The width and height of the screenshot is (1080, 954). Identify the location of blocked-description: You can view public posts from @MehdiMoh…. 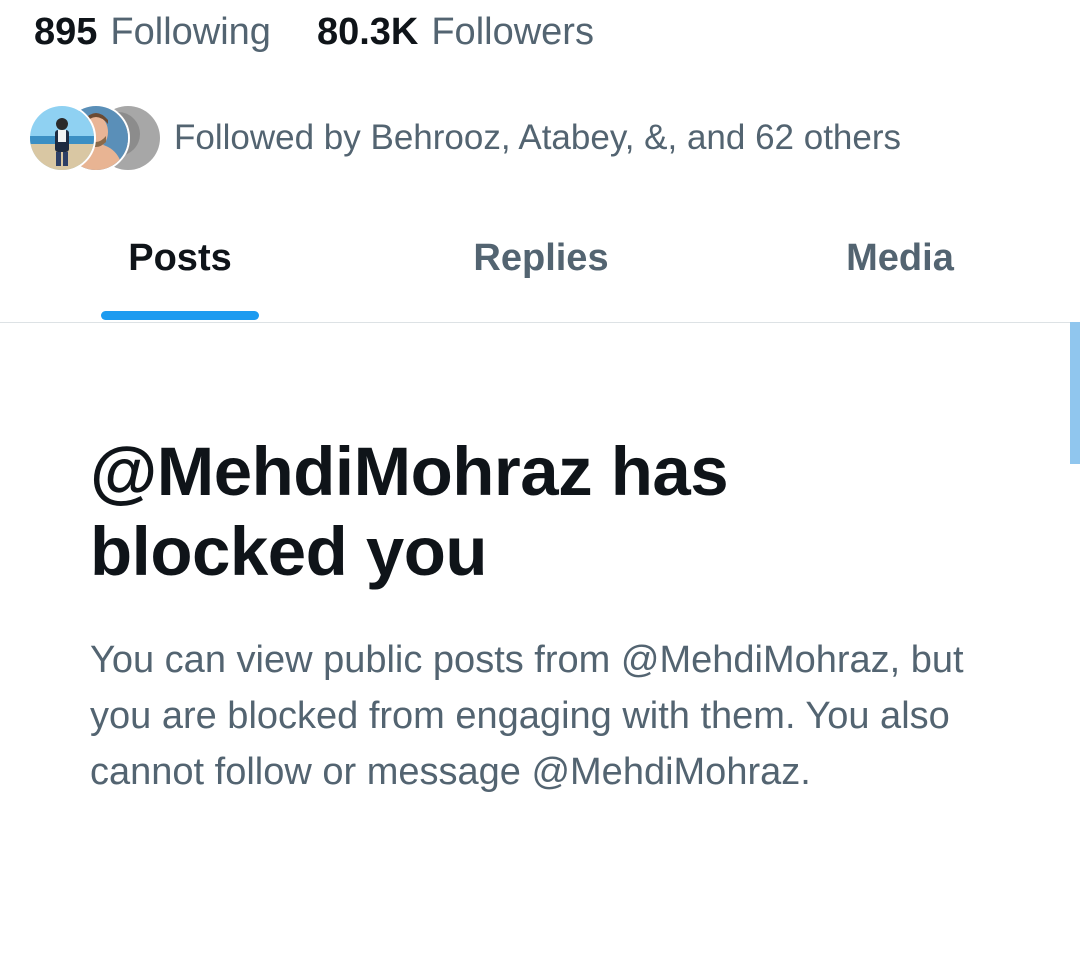
(527, 716).